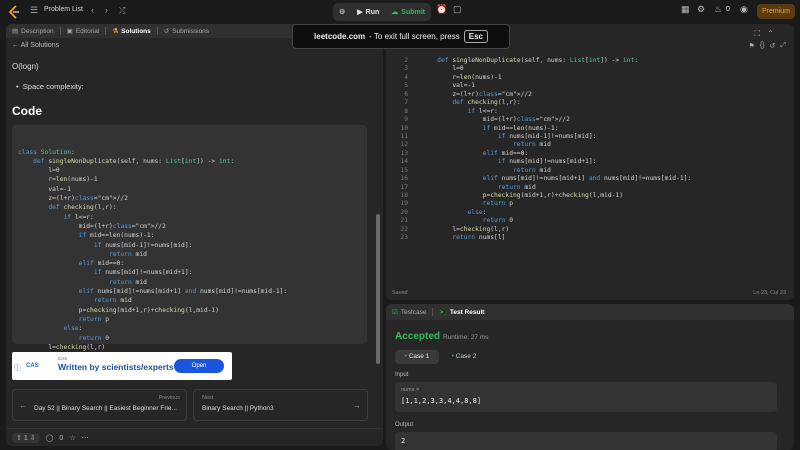  Describe the element at coordinates (417, 357) in the screenshot. I see `case-1-tab: • Case 1` at that location.